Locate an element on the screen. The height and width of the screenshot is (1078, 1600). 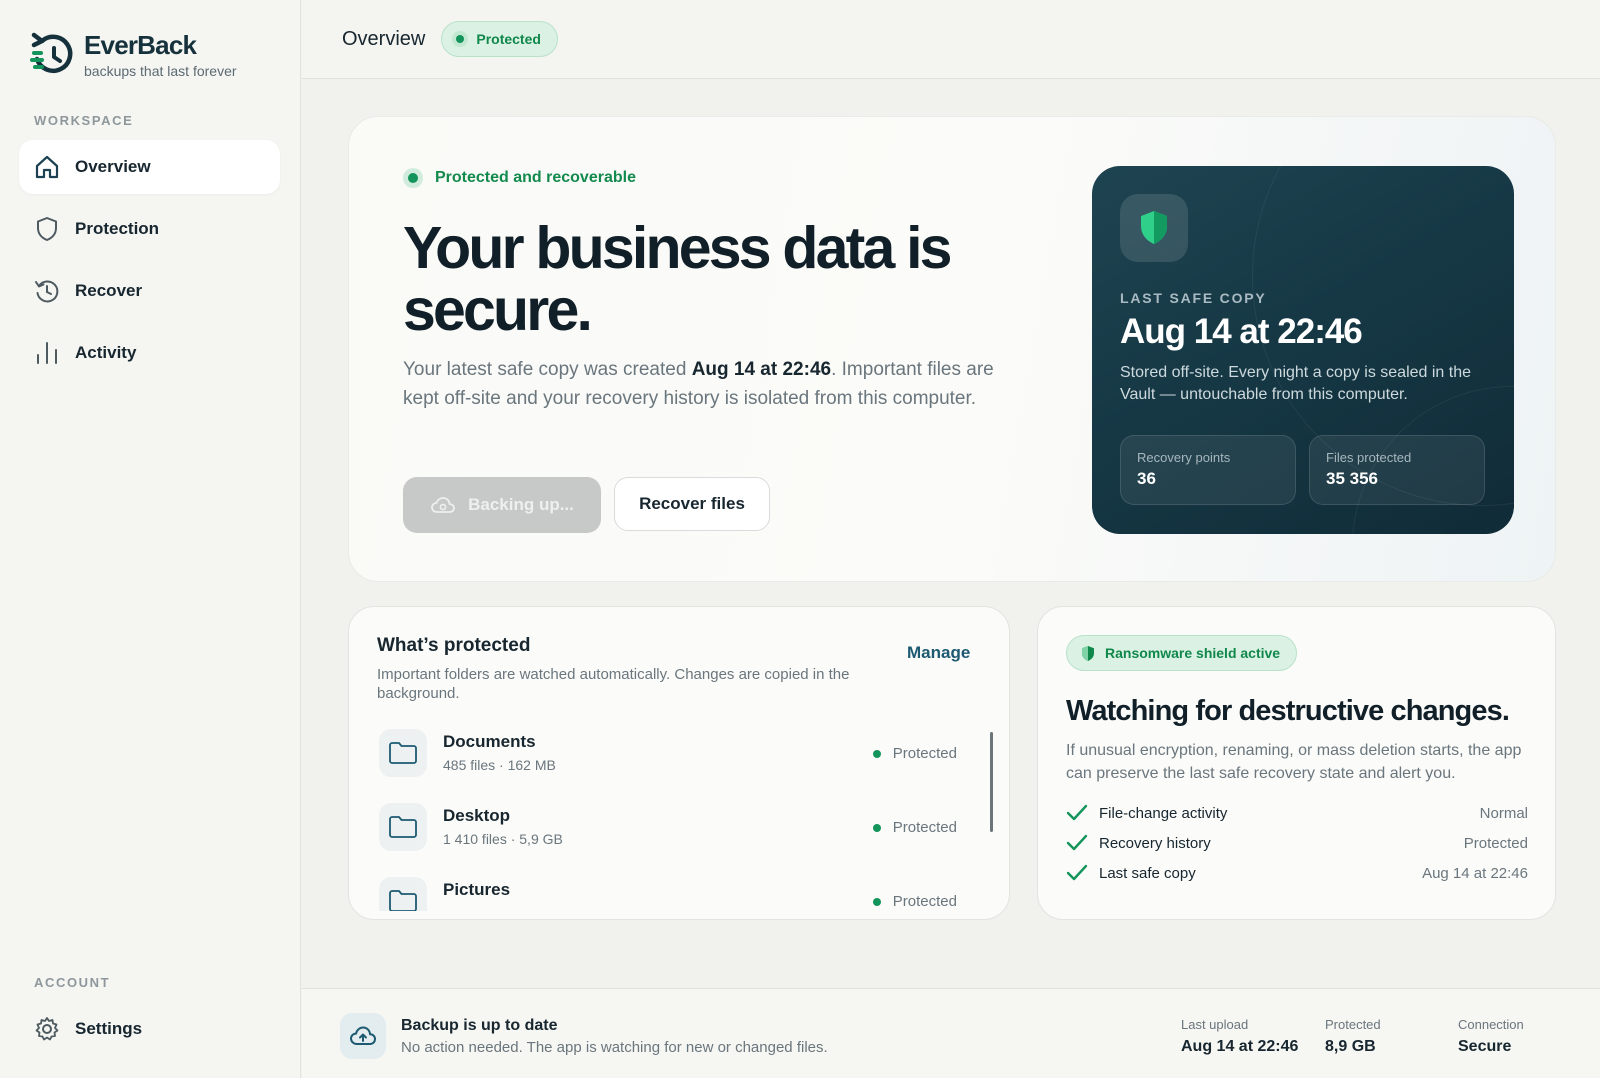
stat-value: 35 356 is located at coordinates (1352, 478).